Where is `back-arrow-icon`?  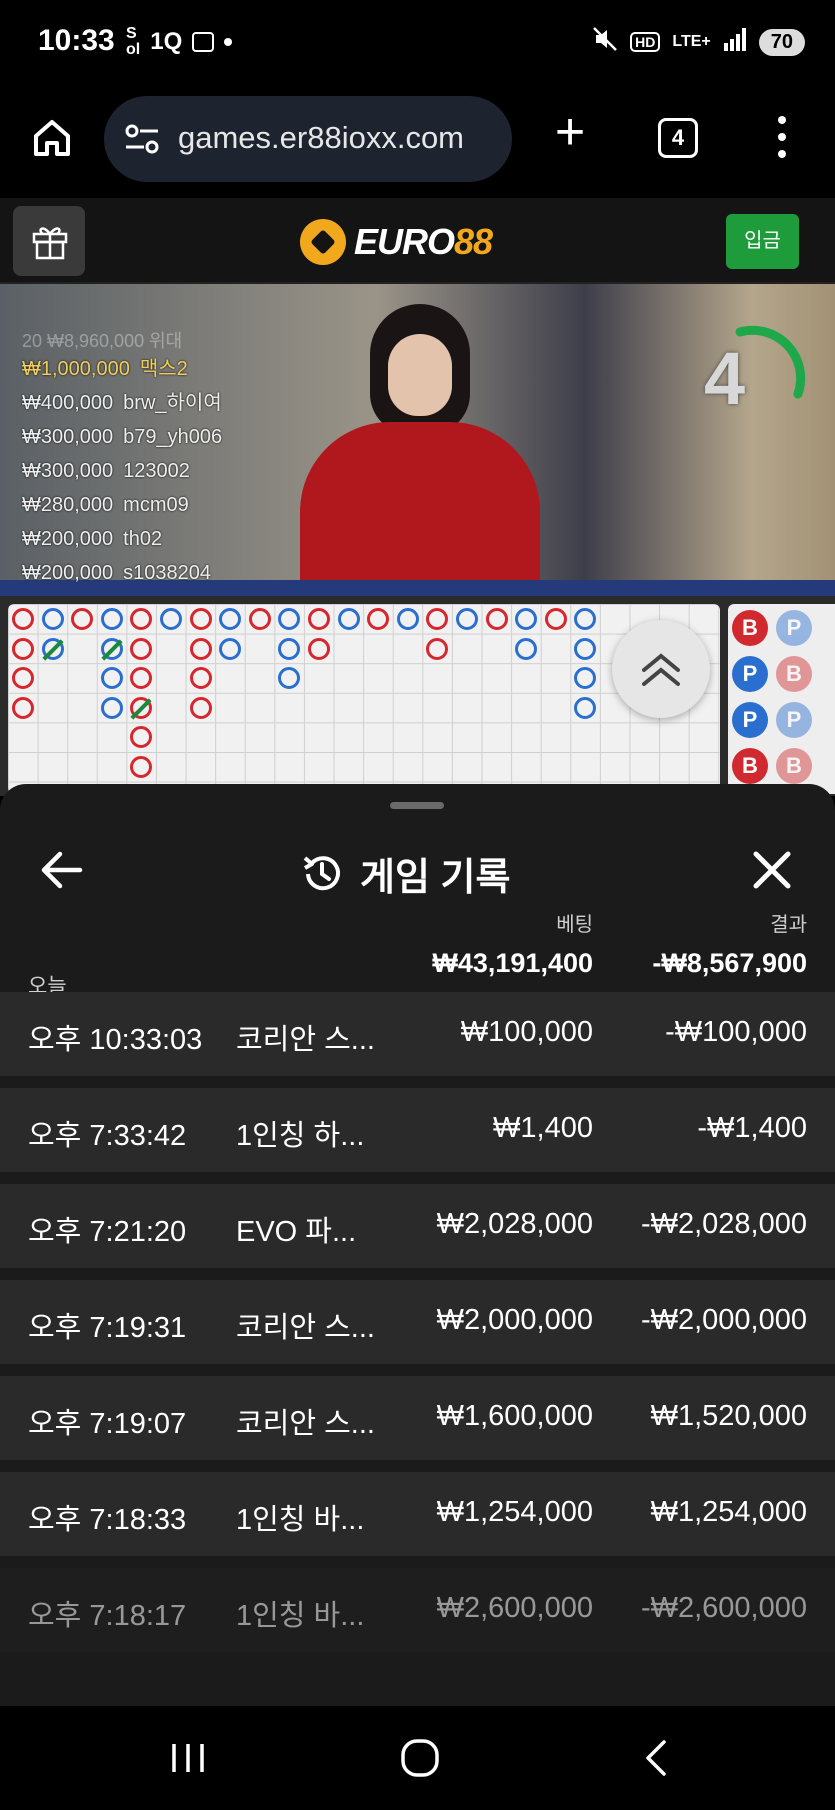
back-arrow-icon is located at coordinates (62, 870).